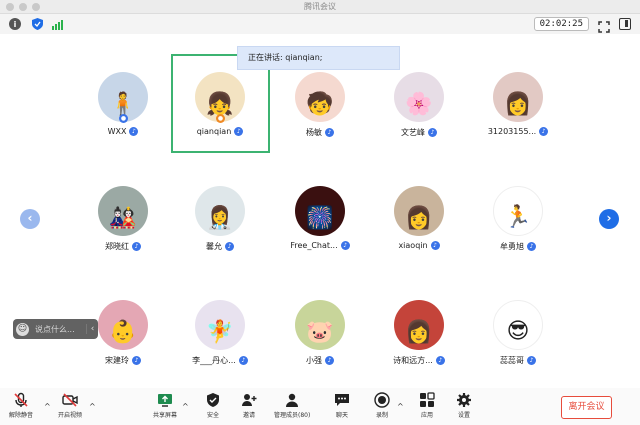  What do you see at coordinates (220, 246) in the screenshot?
I see `participant-name-row: 馨允 ♪` at bounding box center [220, 246].